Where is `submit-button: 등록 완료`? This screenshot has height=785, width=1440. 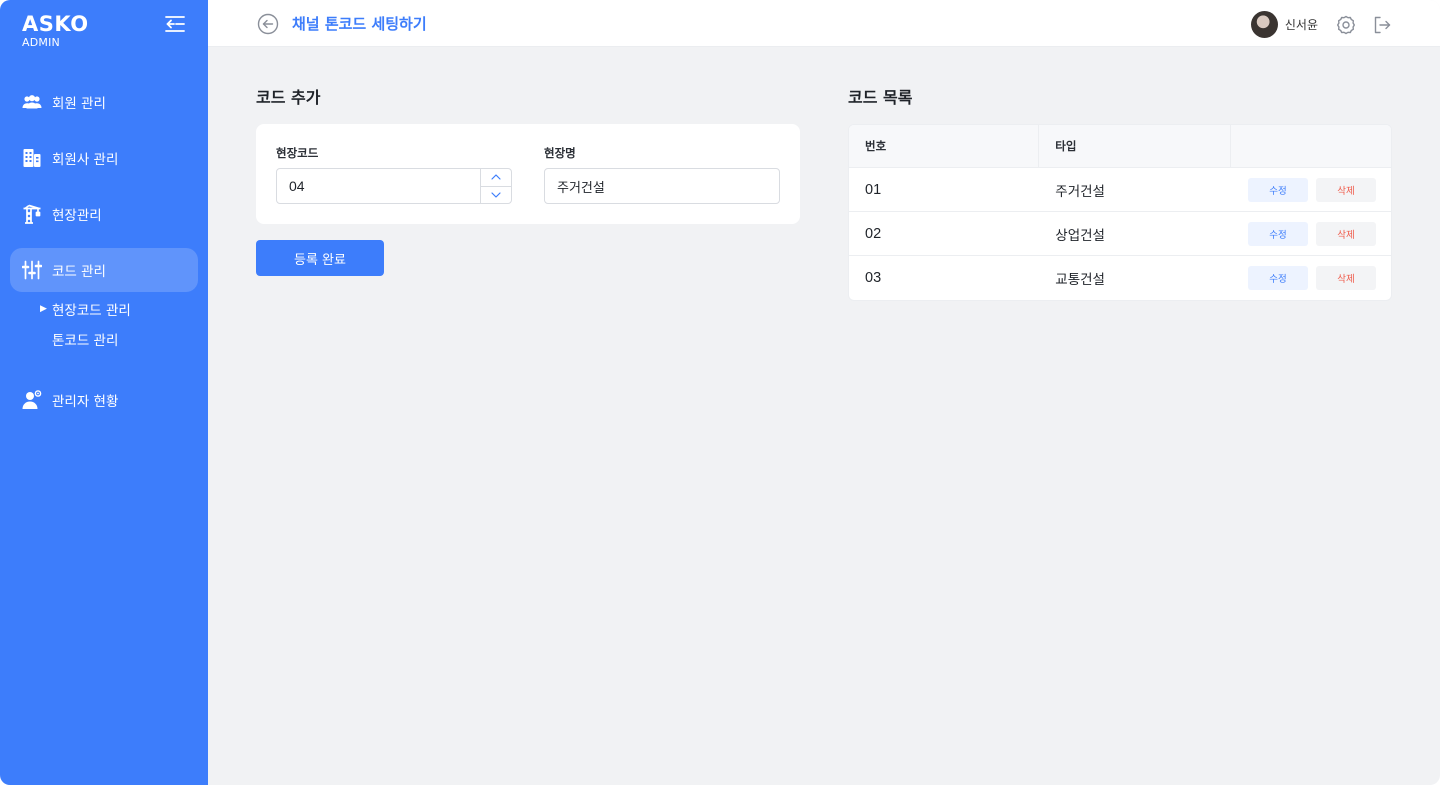 submit-button: 등록 완료 is located at coordinates (320, 258).